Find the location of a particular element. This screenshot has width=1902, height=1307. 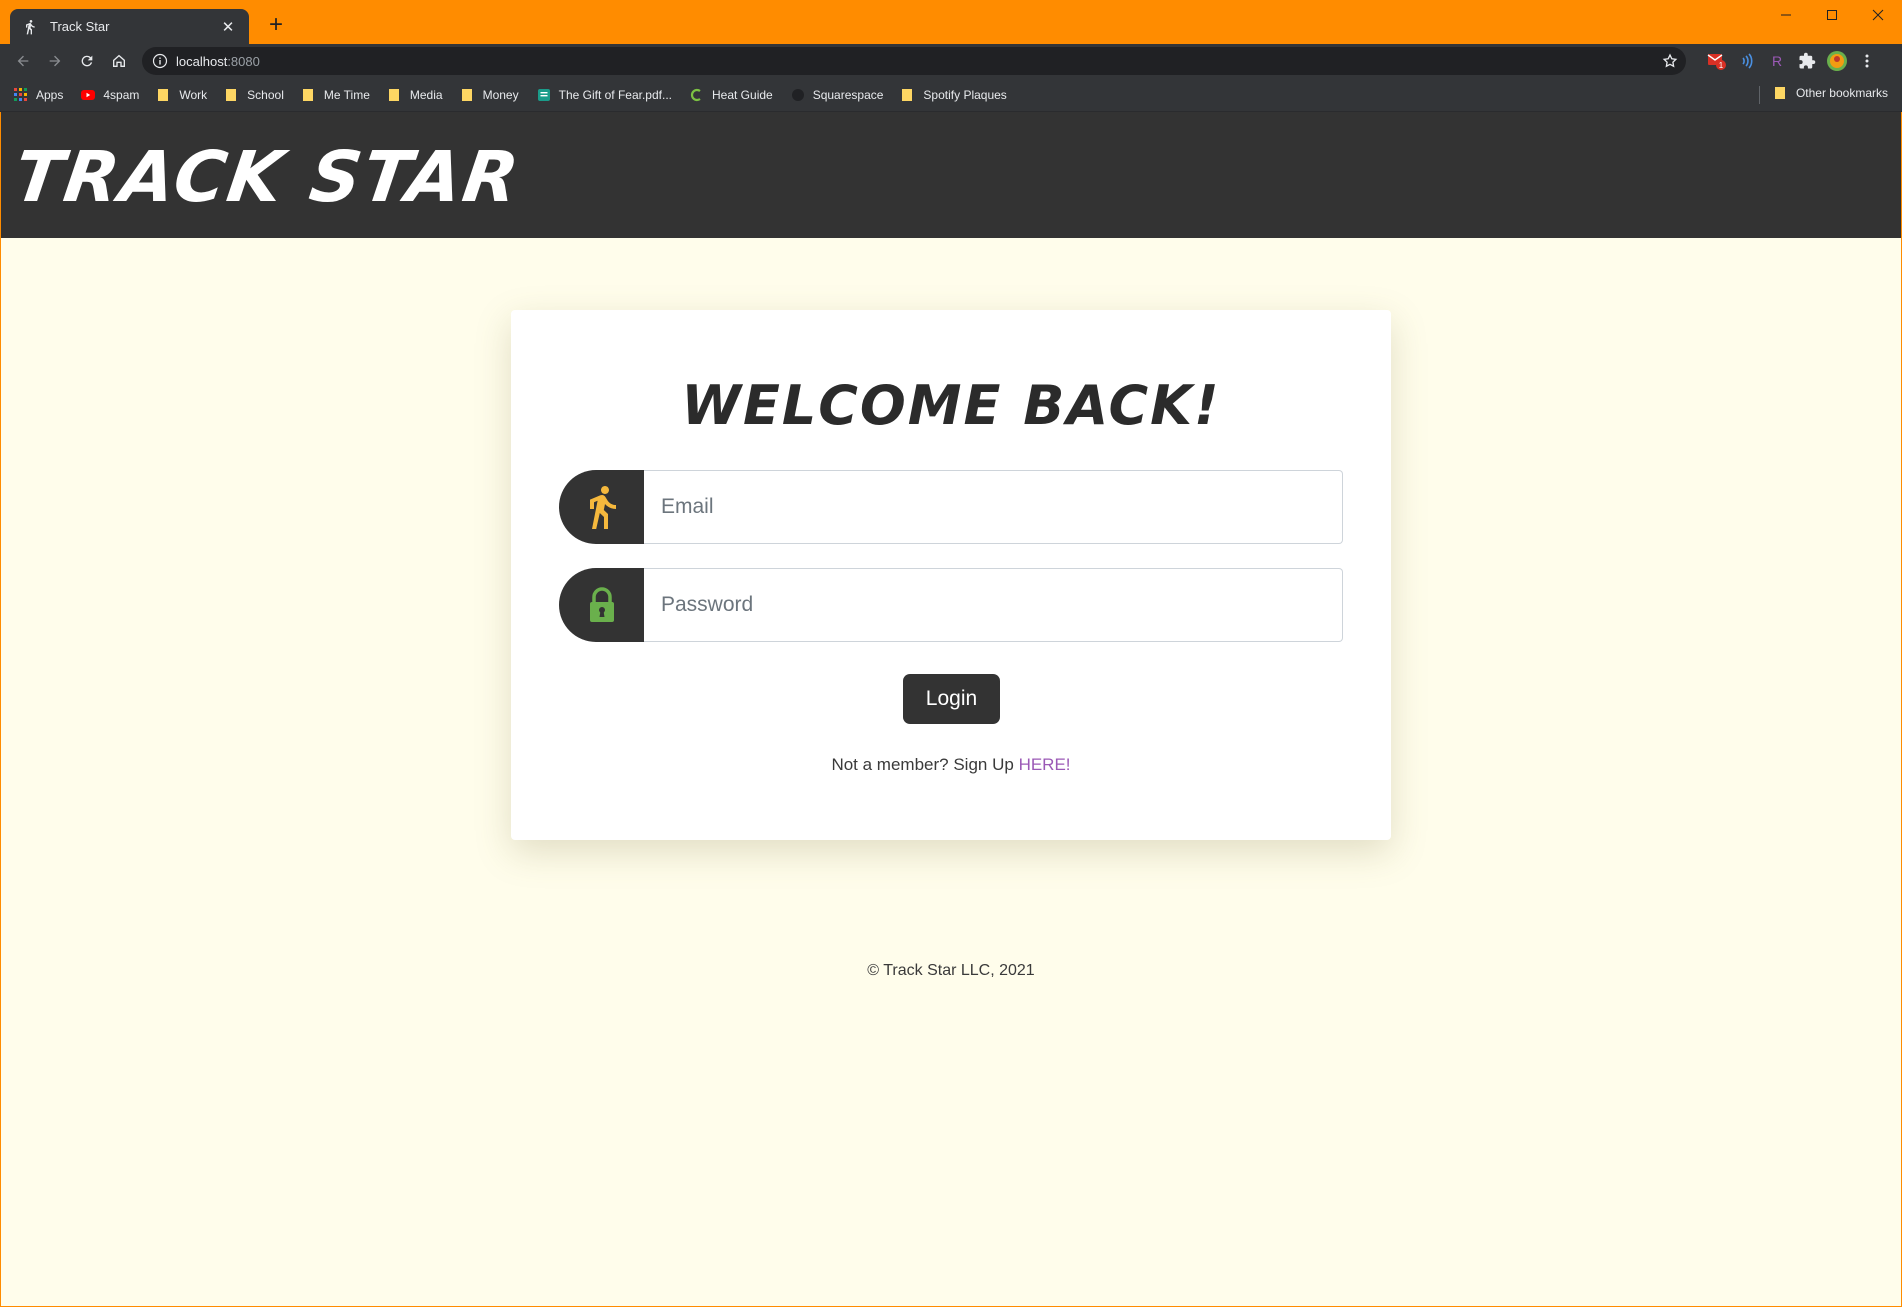

bookmark-label: Media is located at coordinates (426, 94).